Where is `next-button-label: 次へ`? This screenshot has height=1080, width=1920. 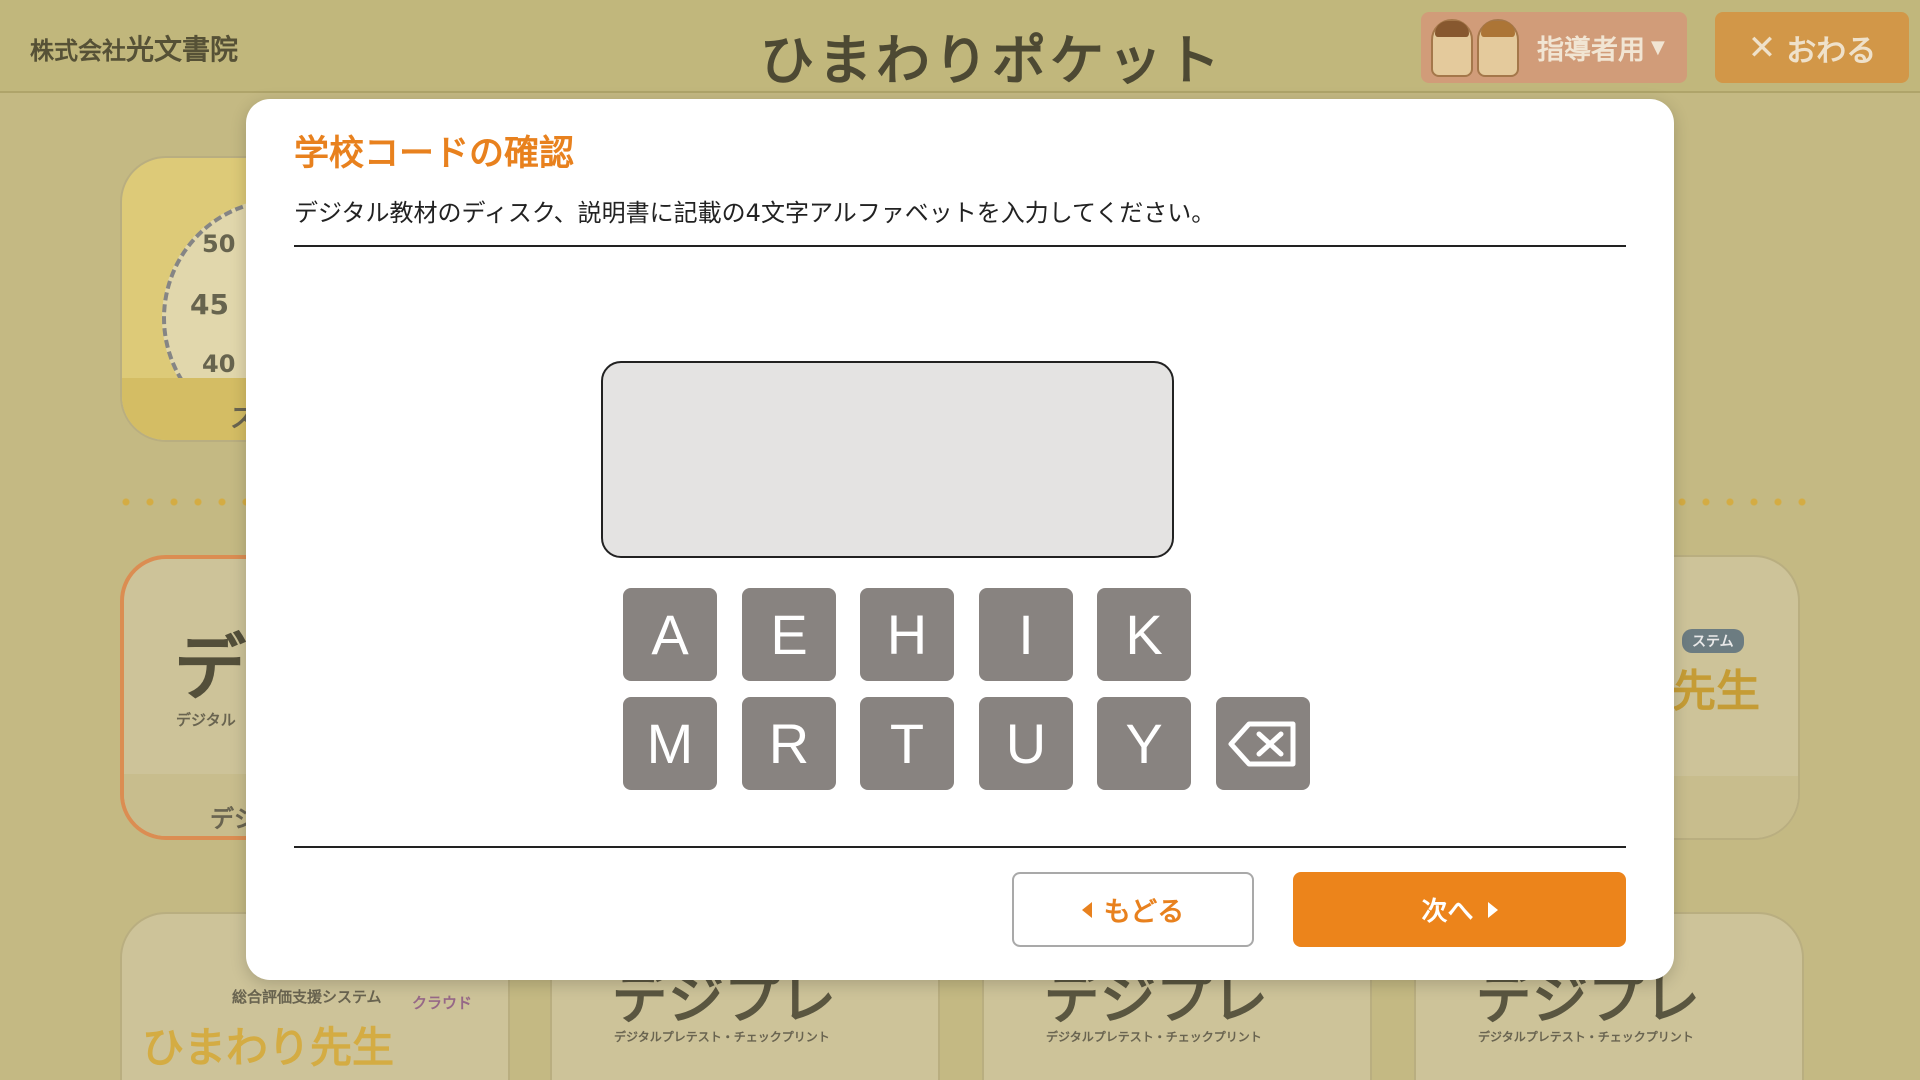 next-button-label: 次へ is located at coordinates (1447, 912).